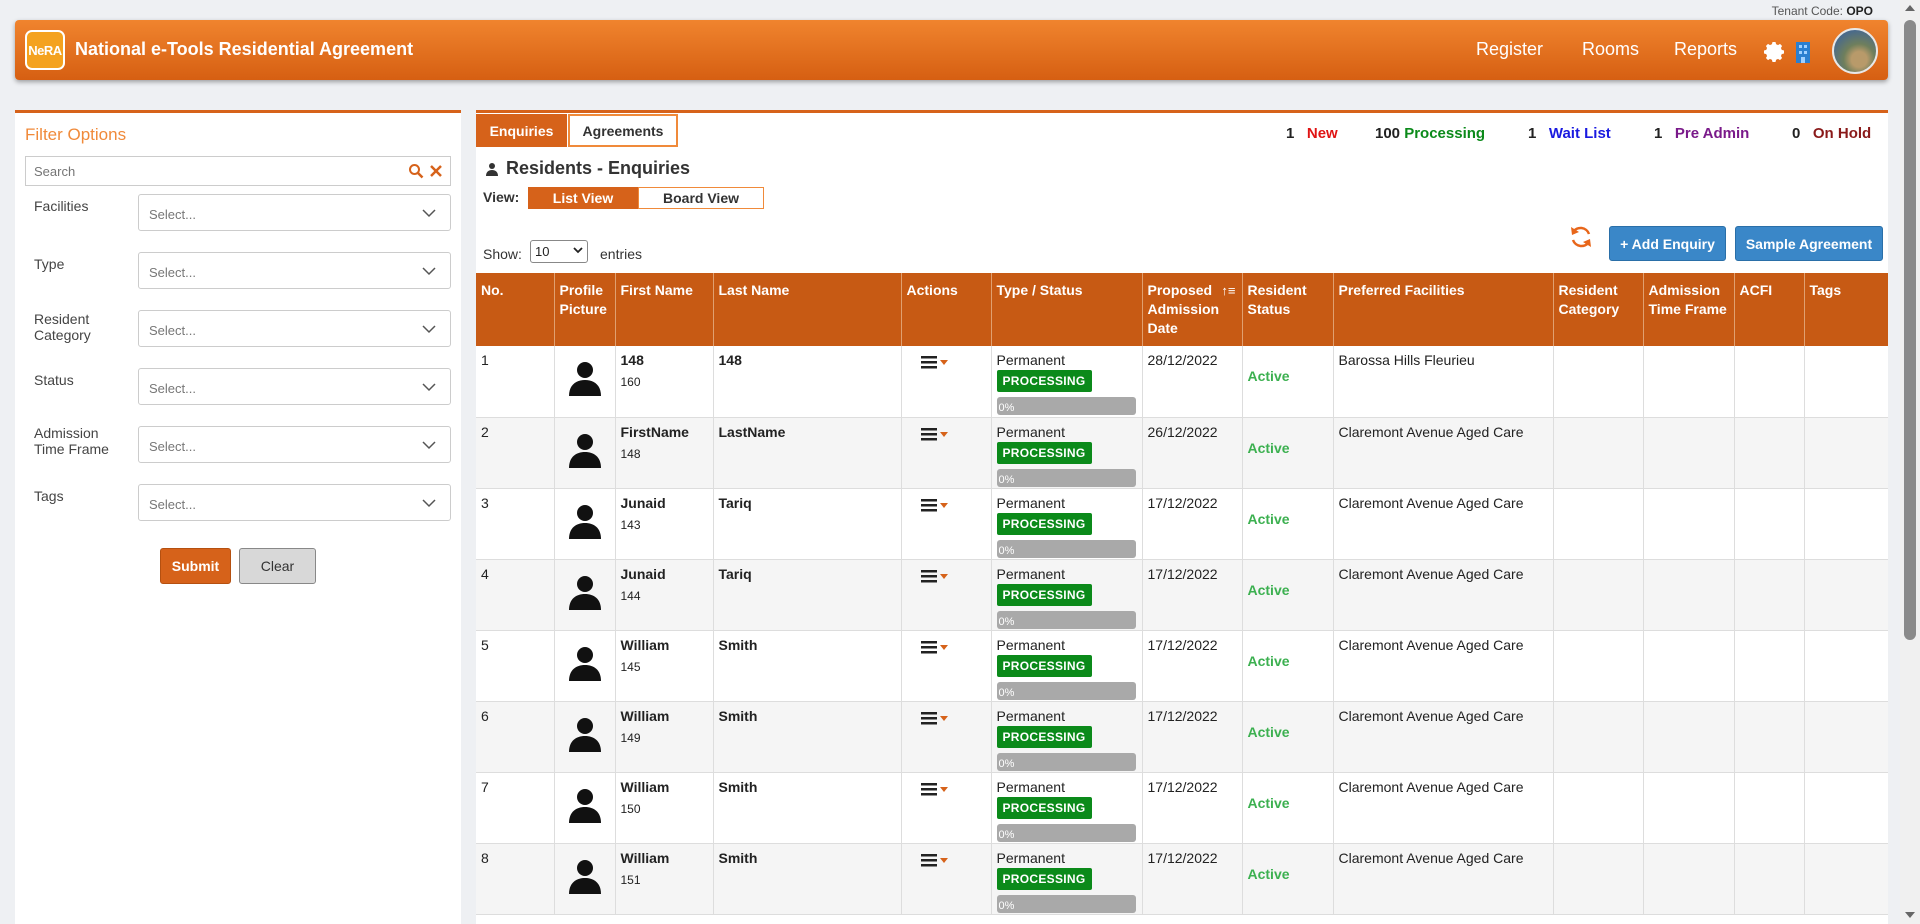 This screenshot has height=924, width=1920. What do you see at coordinates (1312, 133) in the screenshot?
I see `stat-new: 1 New` at bounding box center [1312, 133].